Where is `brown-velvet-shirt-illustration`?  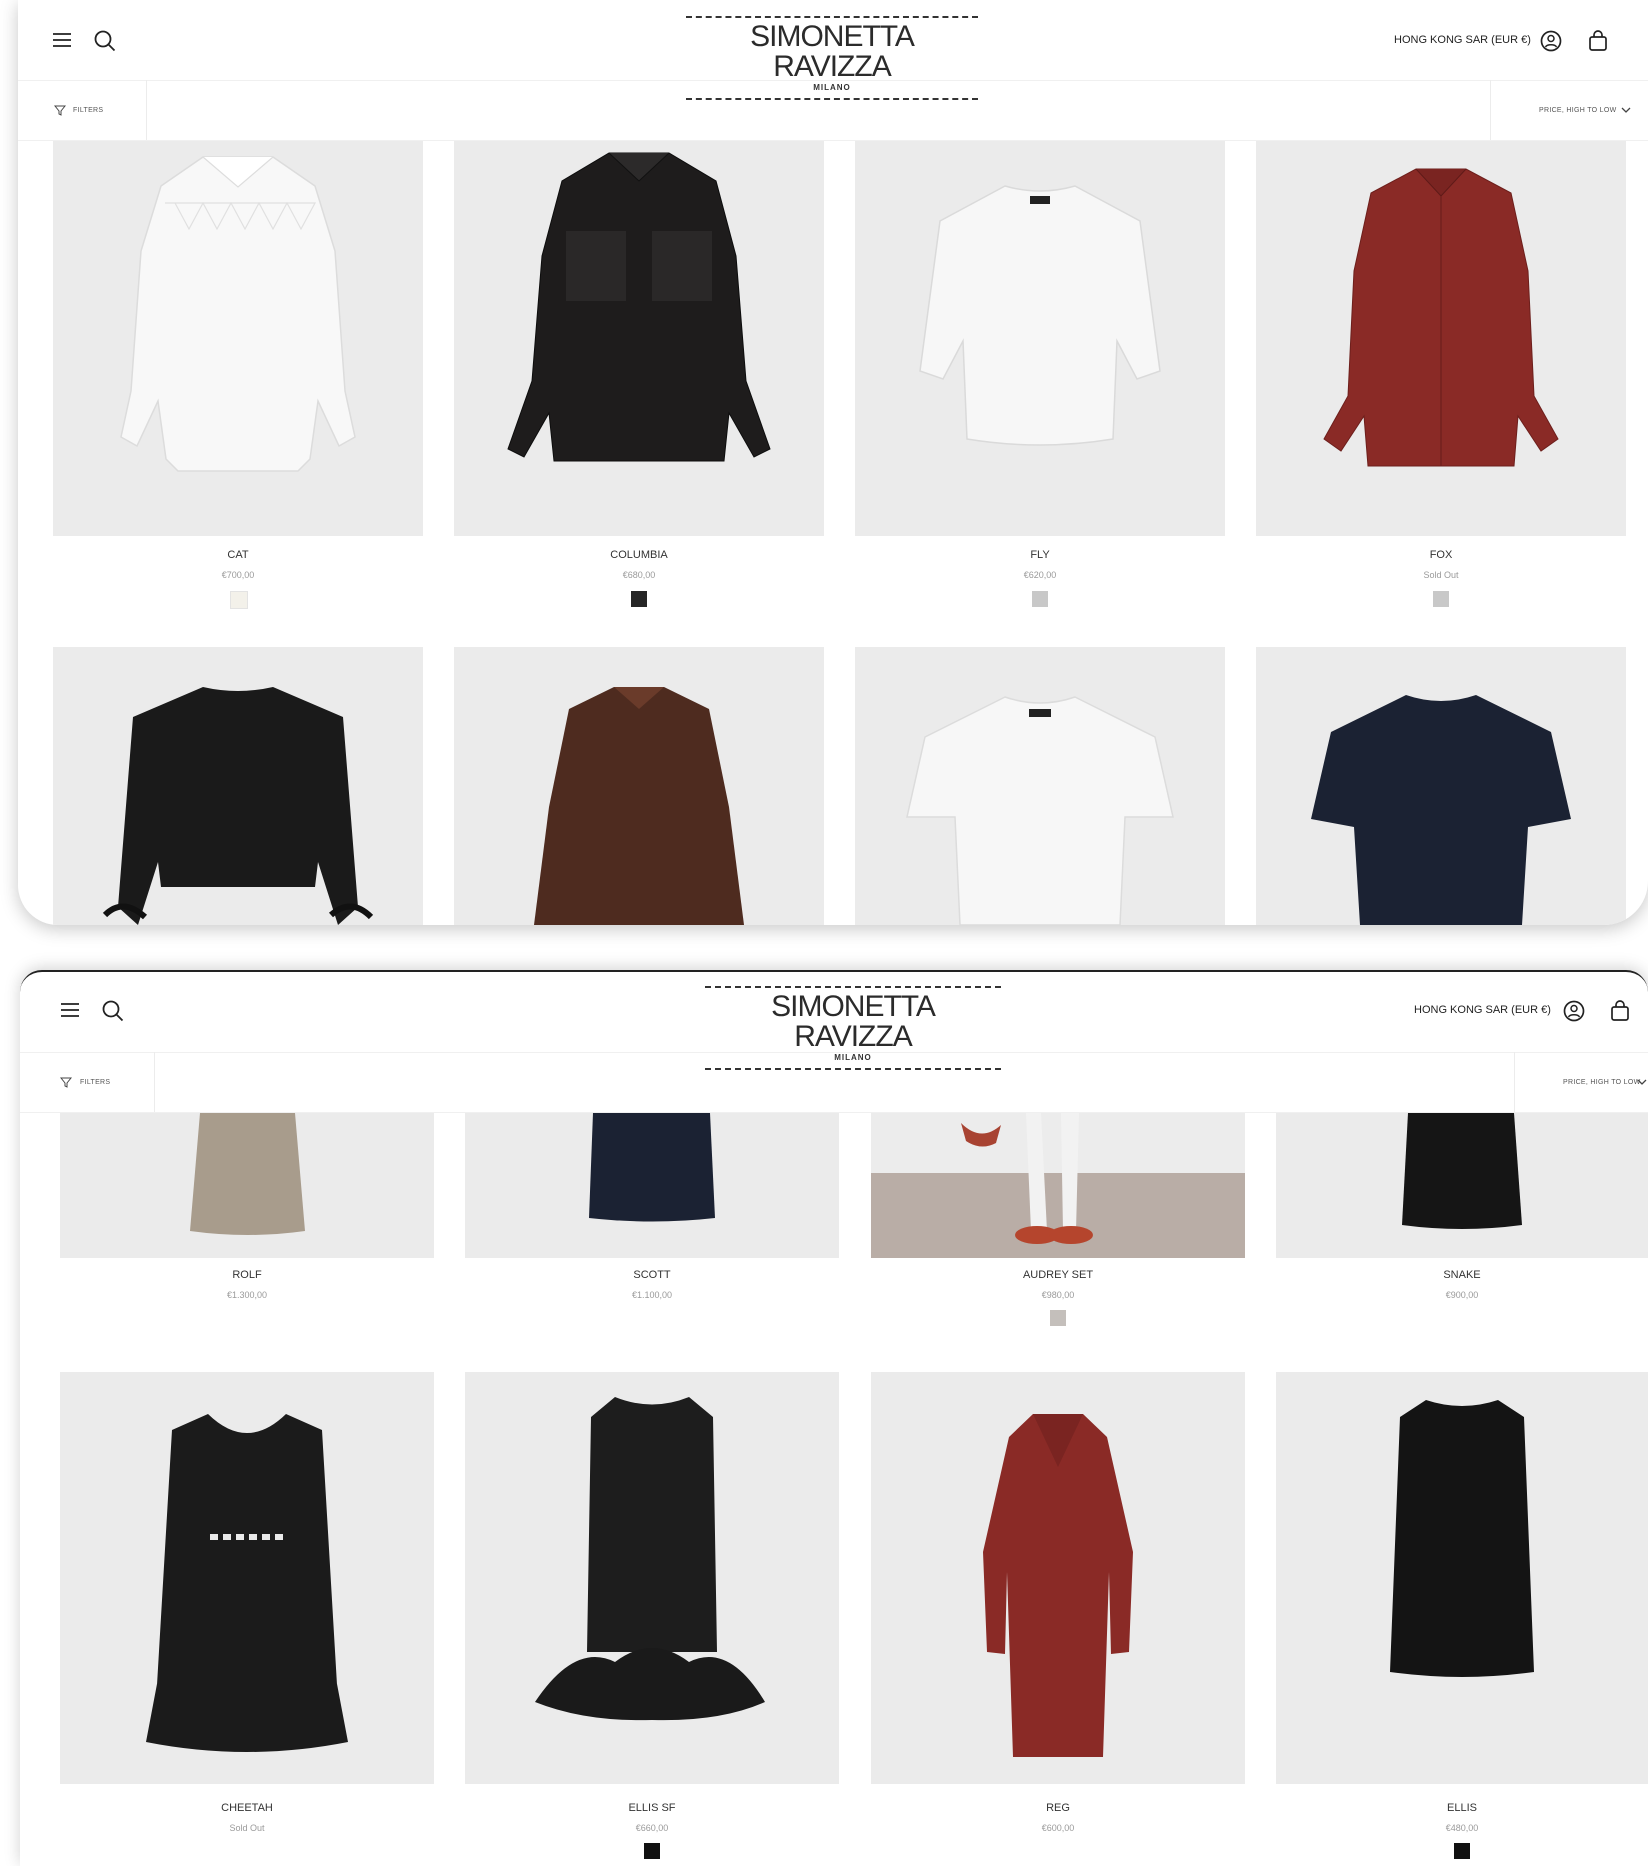
brown-velvet-shirt-illustration is located at coordinates (639, 806).